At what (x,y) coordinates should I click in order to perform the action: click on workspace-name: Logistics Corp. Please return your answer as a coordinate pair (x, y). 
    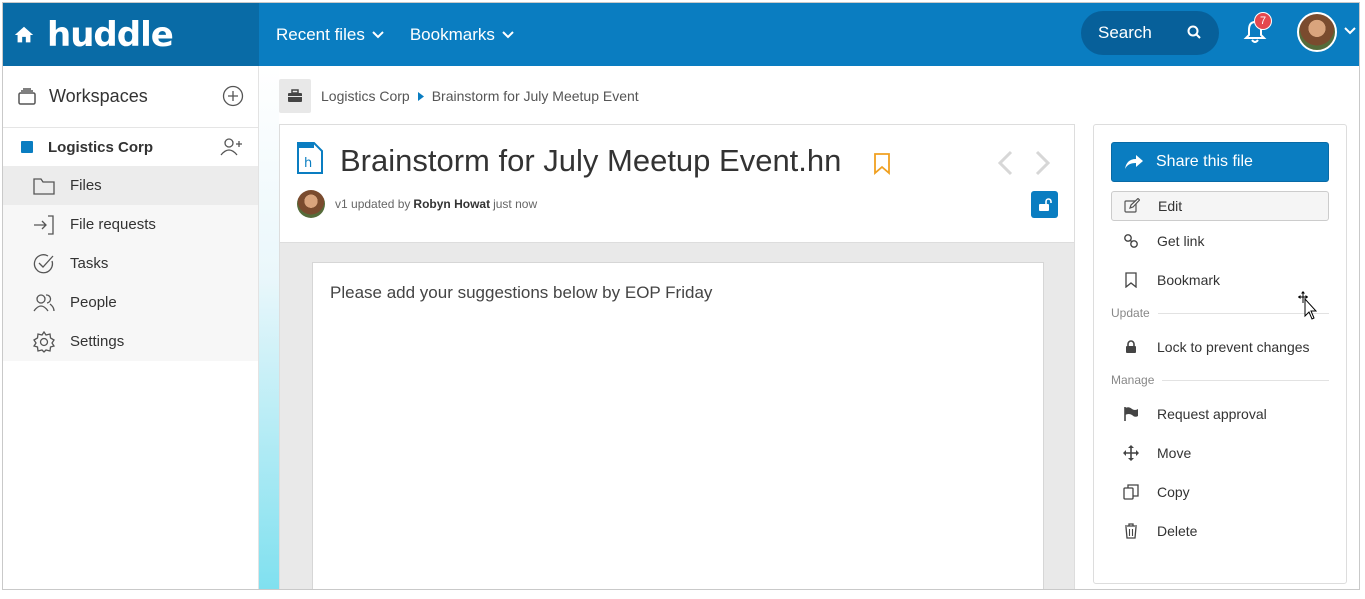
    Looking at the image, I should click on (101, 147).